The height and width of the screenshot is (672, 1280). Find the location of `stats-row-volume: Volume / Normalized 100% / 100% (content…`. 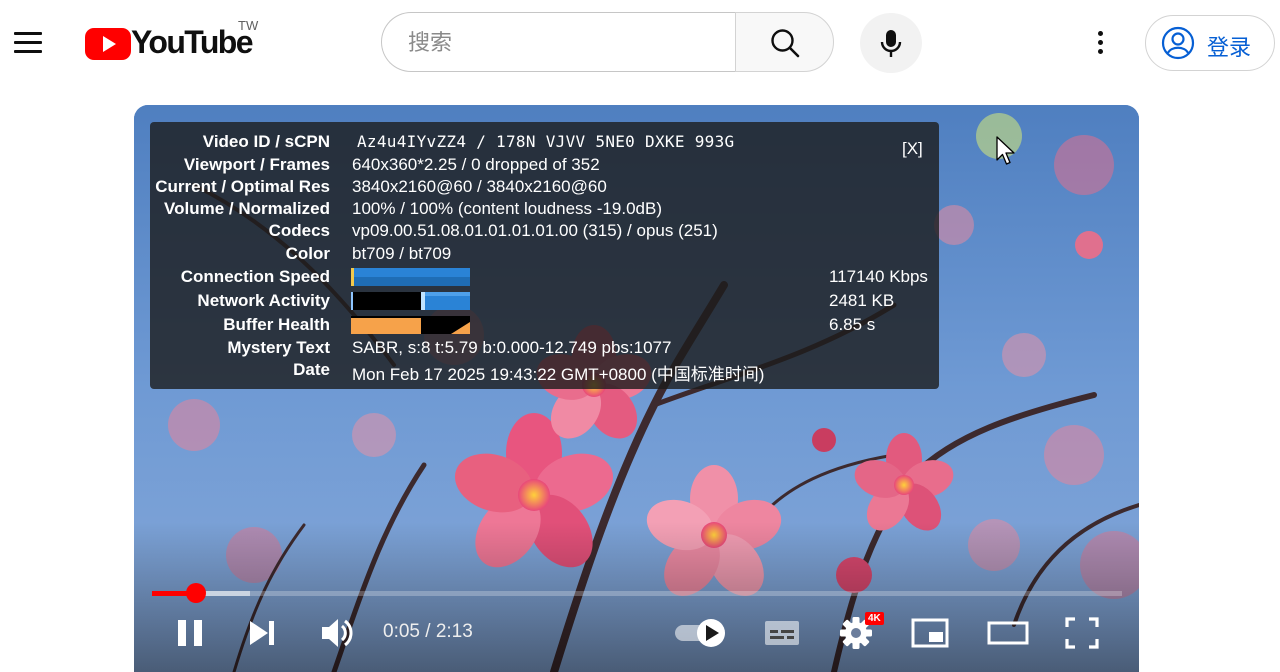

stats-row-volume: Volume / Normalized 100% / 100% (content… is located at coordinates (540, 210).